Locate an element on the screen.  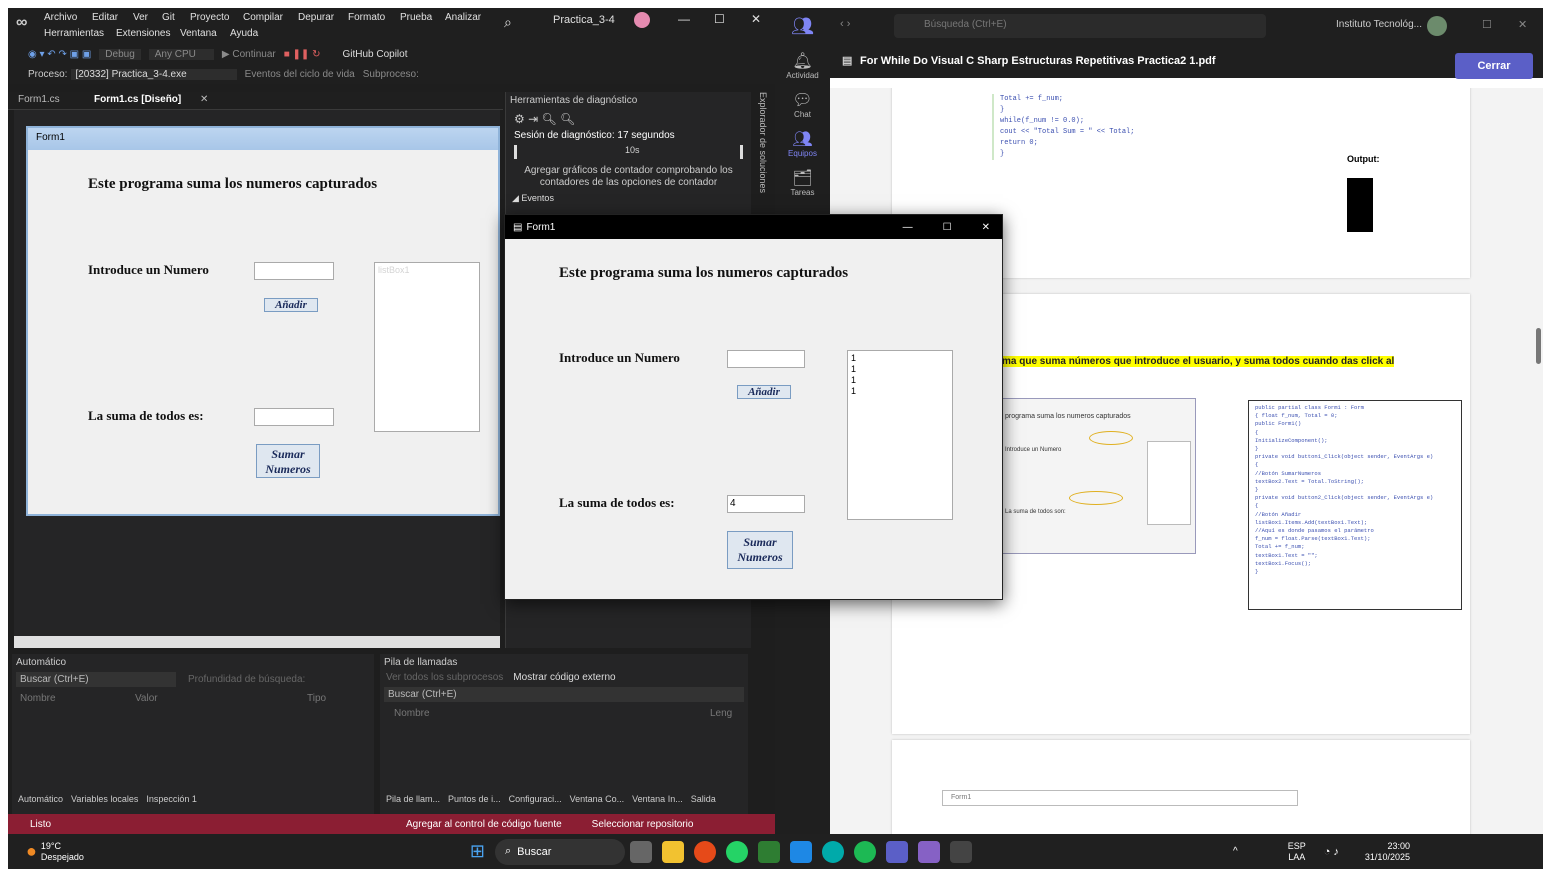
tab-form1-cs: Form1.cs is located at coordinates (39, 99).